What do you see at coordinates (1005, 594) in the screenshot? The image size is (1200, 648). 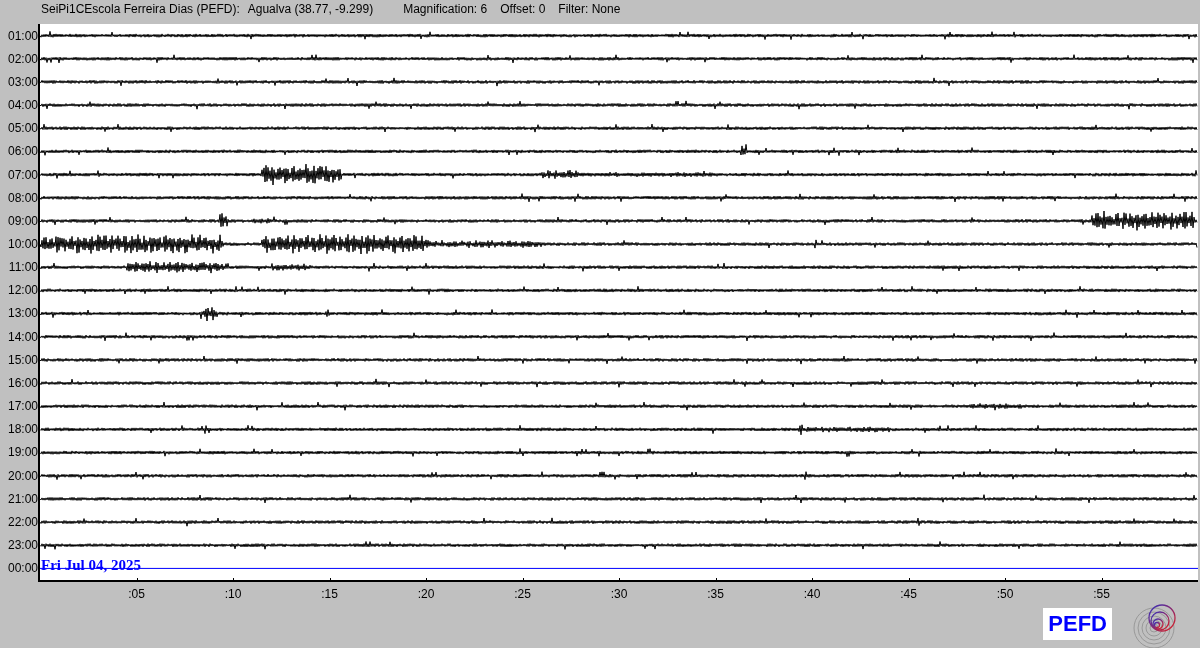 I see `time-axis-label: :50` at bounding box center [1005, 594].